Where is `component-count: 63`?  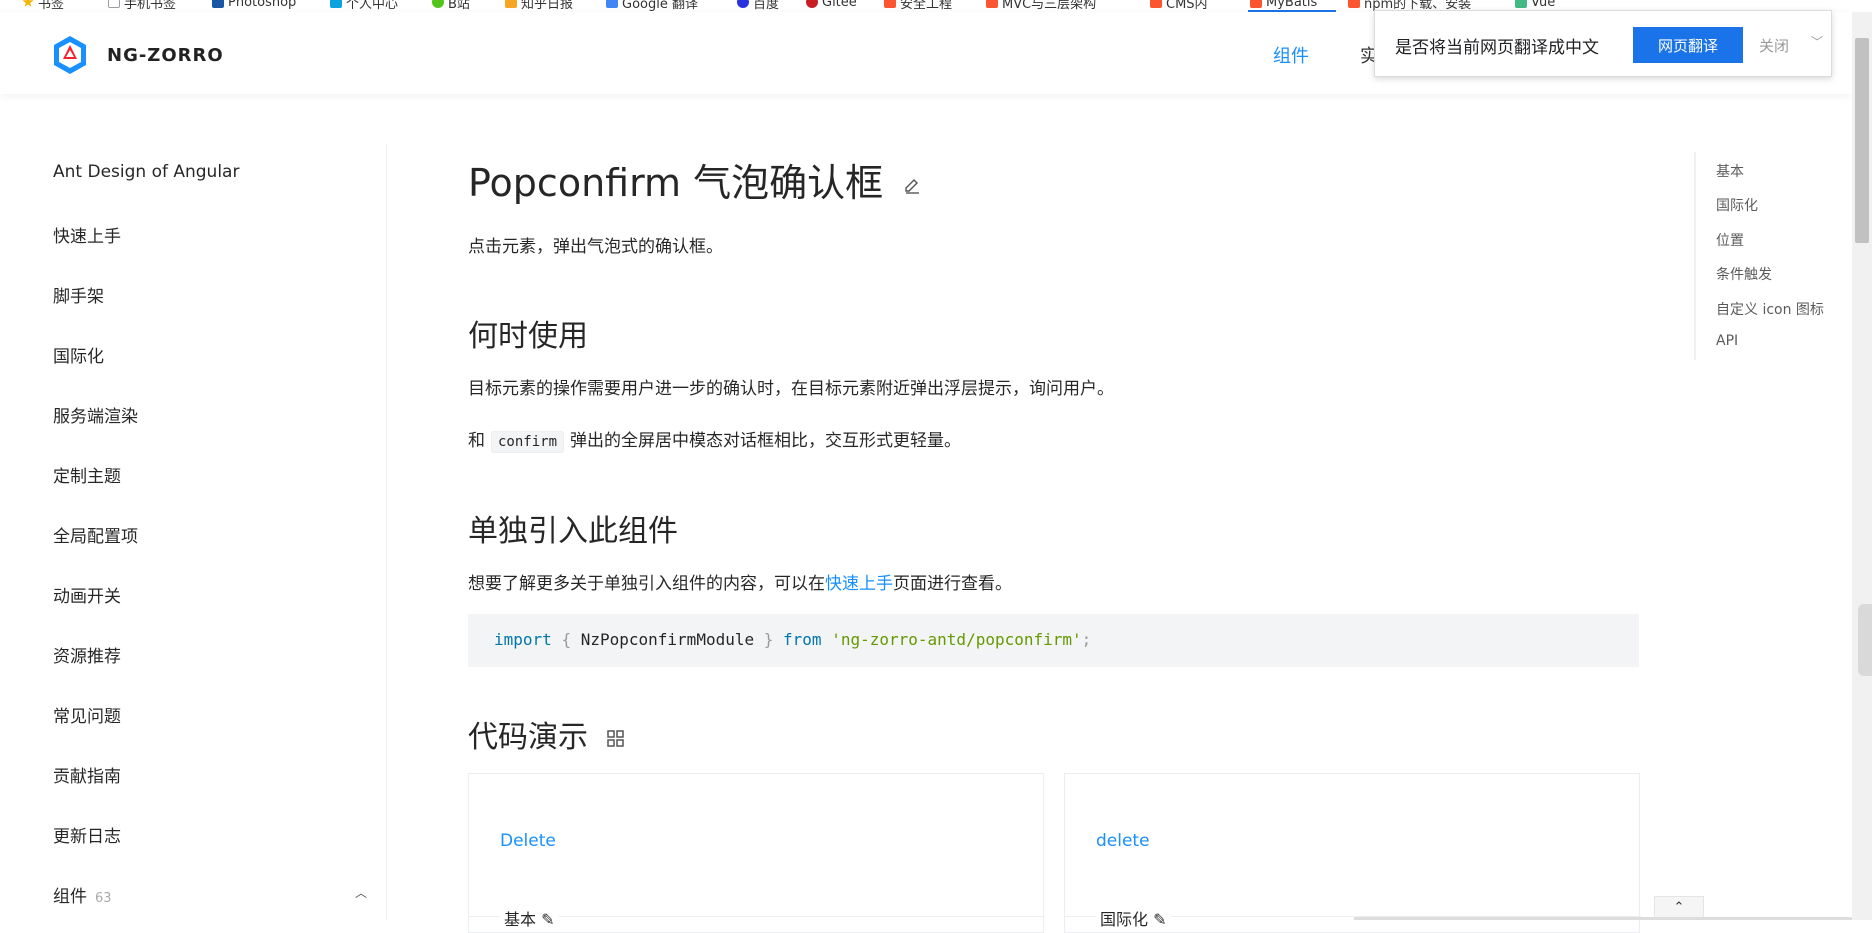
component-count: 63 is located at coordinates (103, 898).